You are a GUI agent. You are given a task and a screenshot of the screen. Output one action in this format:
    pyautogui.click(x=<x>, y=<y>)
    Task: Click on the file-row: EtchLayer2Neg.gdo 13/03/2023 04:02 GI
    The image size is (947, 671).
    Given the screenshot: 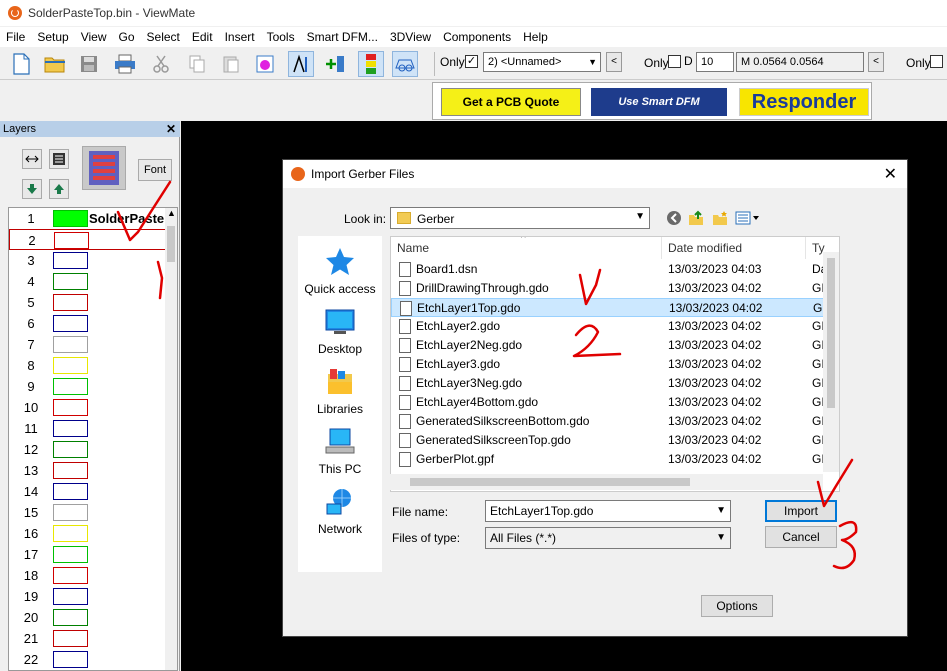 What is the action you would take?
    pyautogui.click(x=615, y=345)
    